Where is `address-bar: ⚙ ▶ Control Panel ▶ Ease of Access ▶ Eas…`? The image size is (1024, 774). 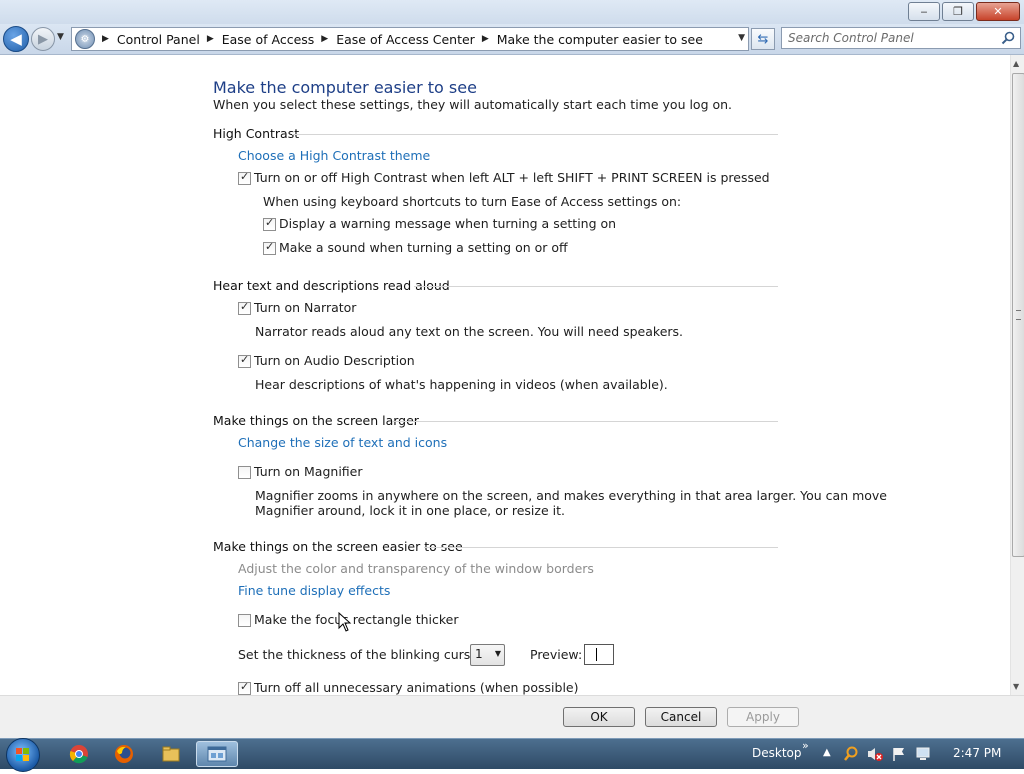 address-bar: ⚙ ▶ Control Panel ▶ Ease of Access ▶ Eas… is located at coordinates (410, 39).